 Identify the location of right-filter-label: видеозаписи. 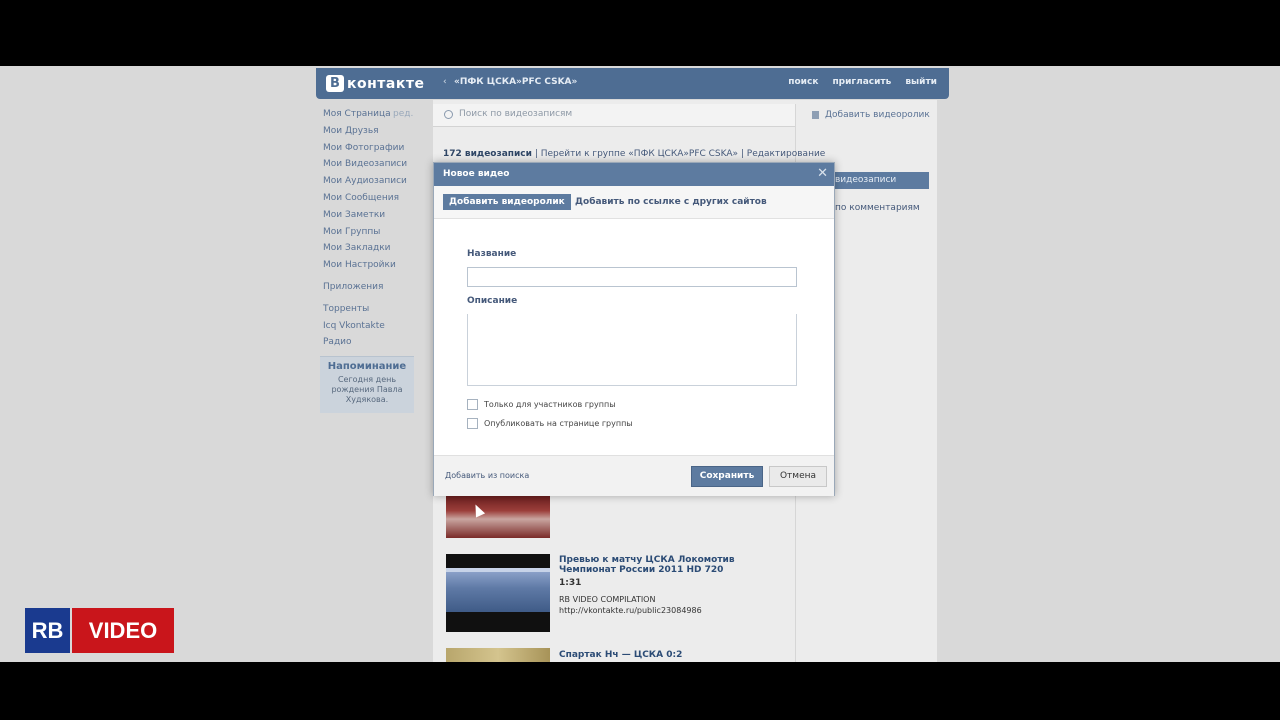
(866, 180).